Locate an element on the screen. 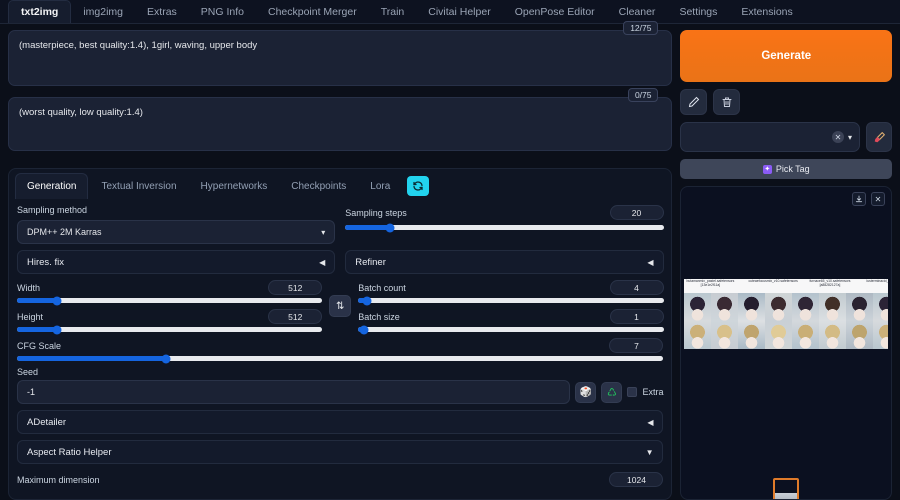 The width and height of the screenshot is (900, 500). tab-settings: Settings is located at coordinates (698, 11).